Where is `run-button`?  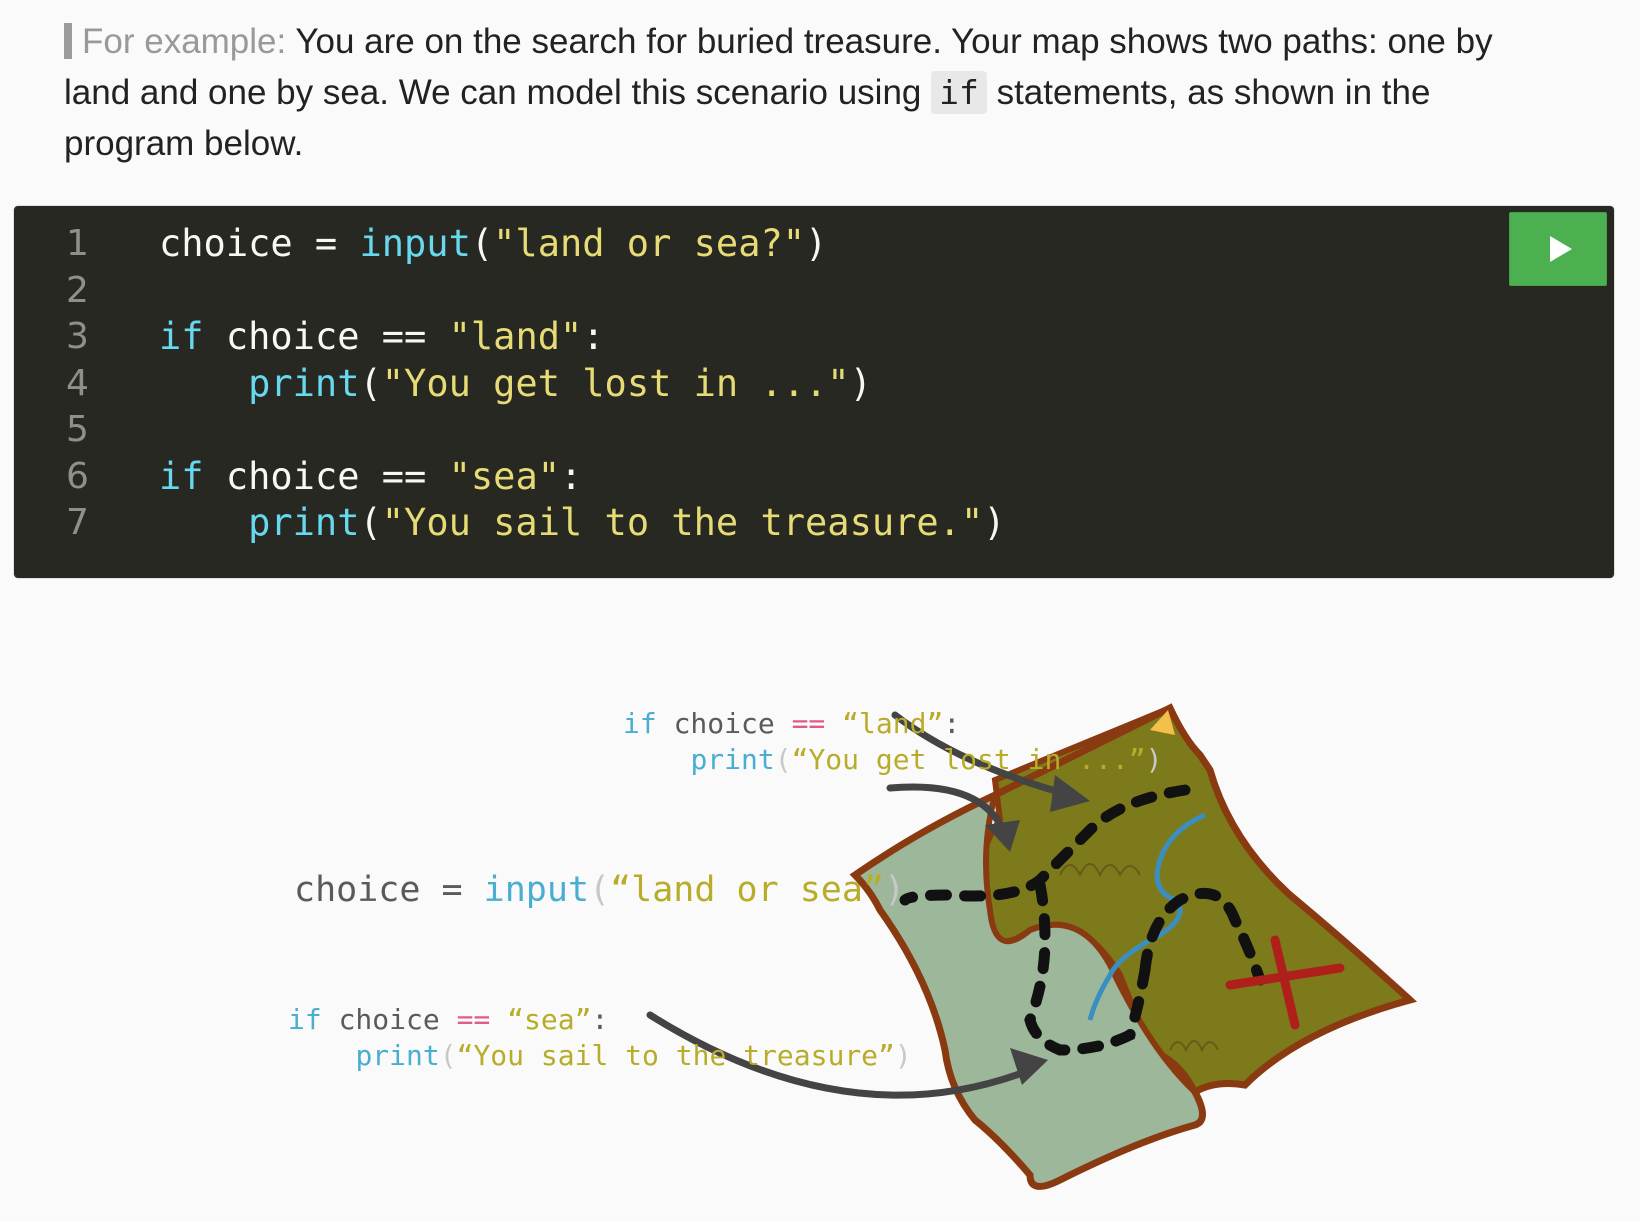 run-button is located at coordinates (1558, 249).